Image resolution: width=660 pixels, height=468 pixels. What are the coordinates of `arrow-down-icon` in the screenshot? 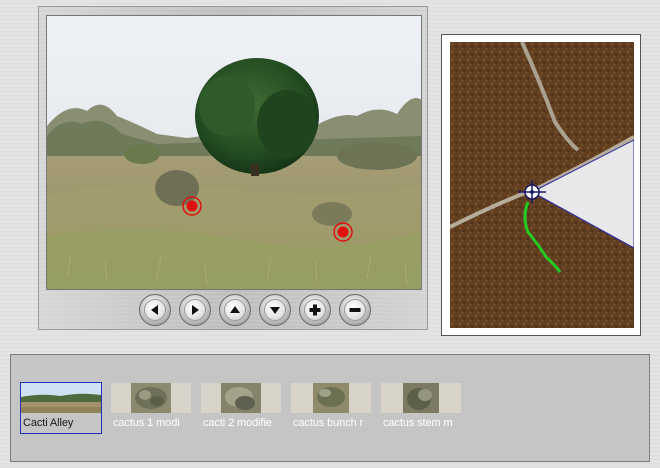 It's located at (275, 310).